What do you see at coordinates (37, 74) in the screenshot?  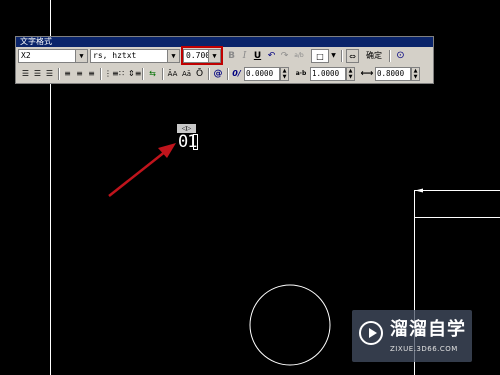 I see `align-center-icon: ☰` at bounding box center [37, 74].